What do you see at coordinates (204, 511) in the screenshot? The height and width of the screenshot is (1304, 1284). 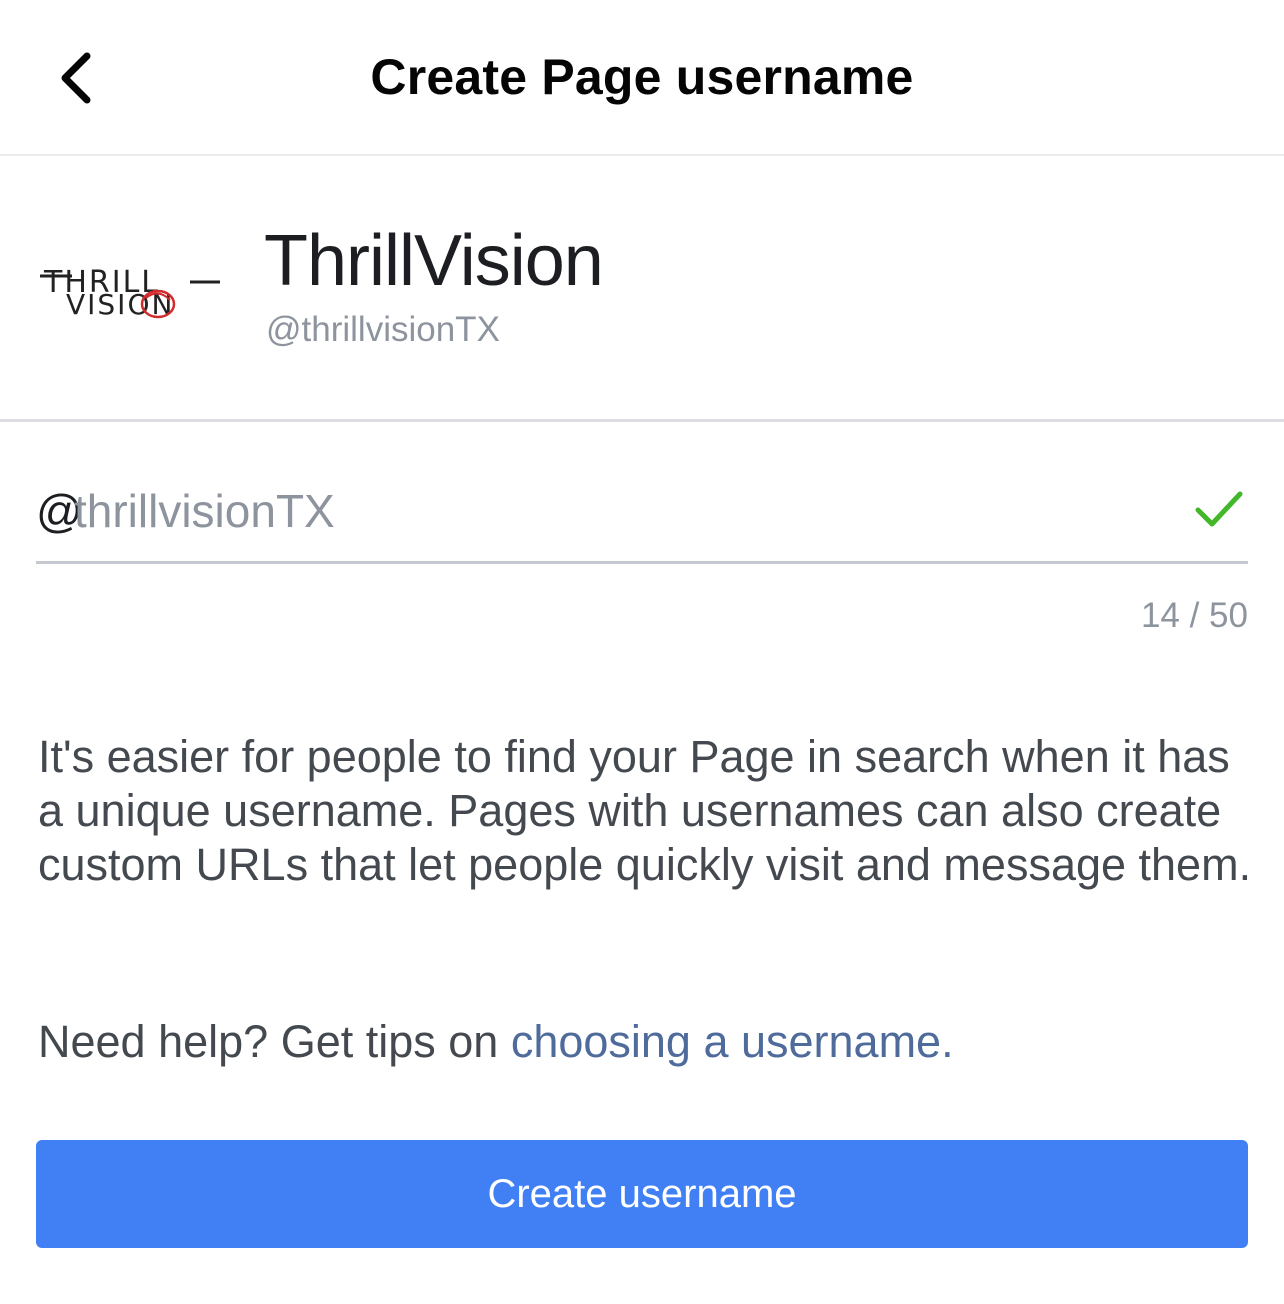 I see `username-value: thrillvisionTX` at bounding box center [204, 511].